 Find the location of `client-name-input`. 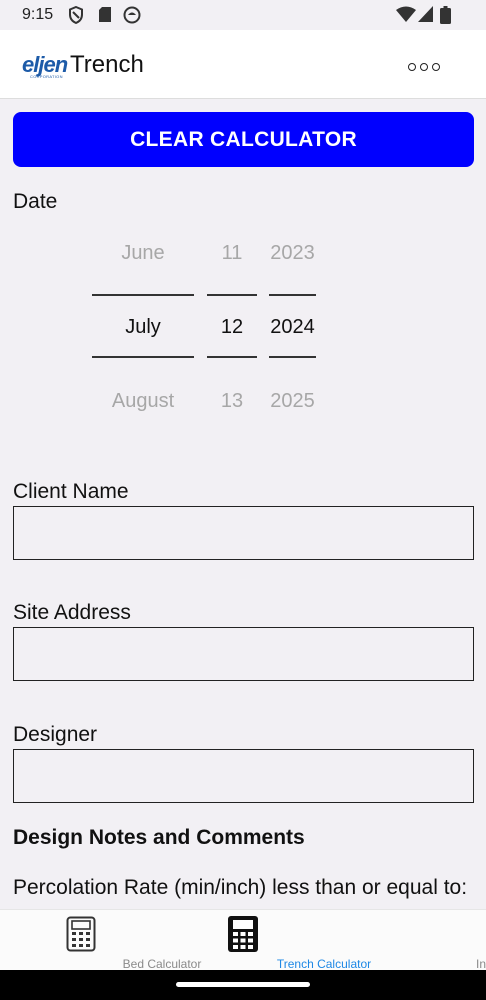

client-name-input is located at coordinates (243, 533).